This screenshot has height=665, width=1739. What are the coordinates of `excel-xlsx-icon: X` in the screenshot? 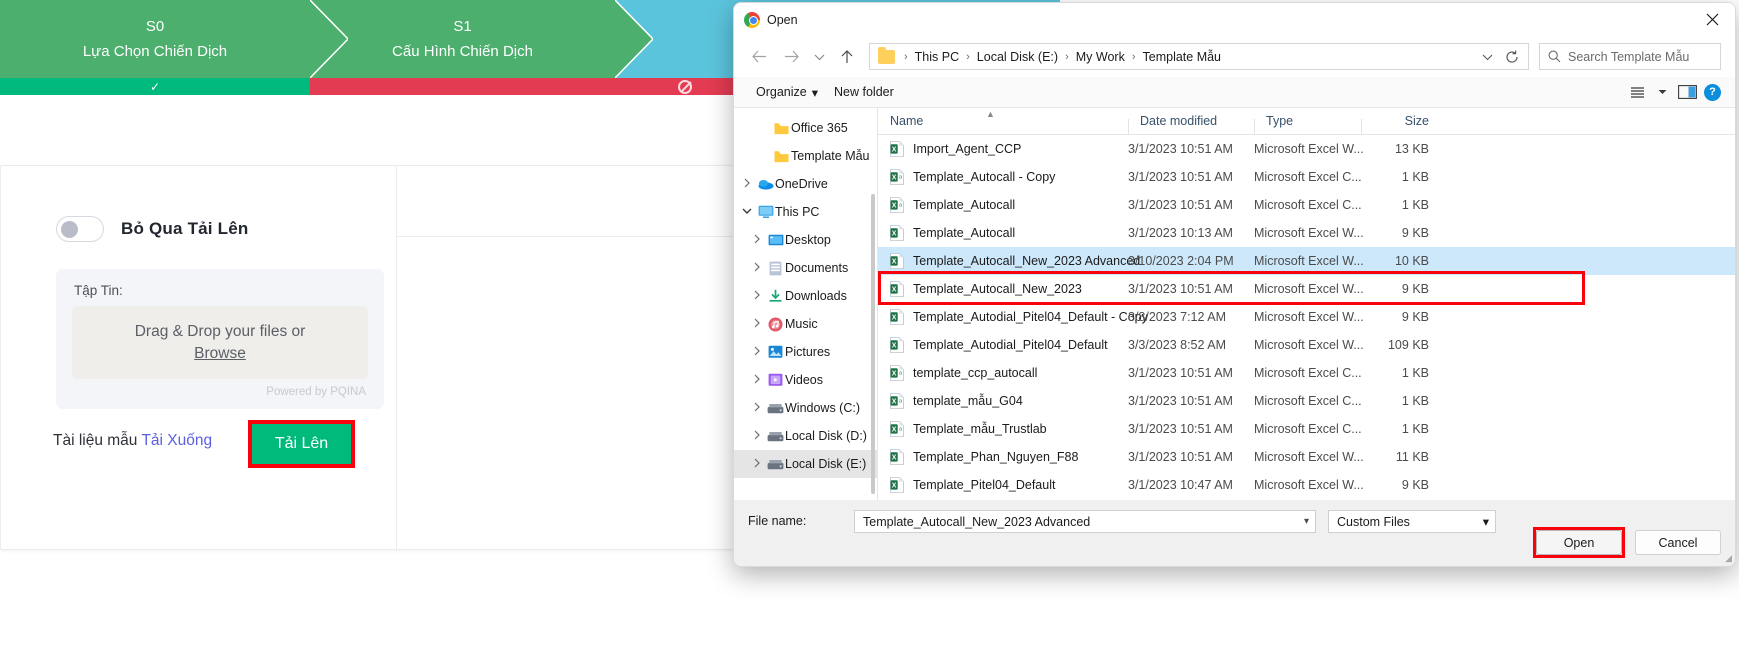 It's located at (897, 233).